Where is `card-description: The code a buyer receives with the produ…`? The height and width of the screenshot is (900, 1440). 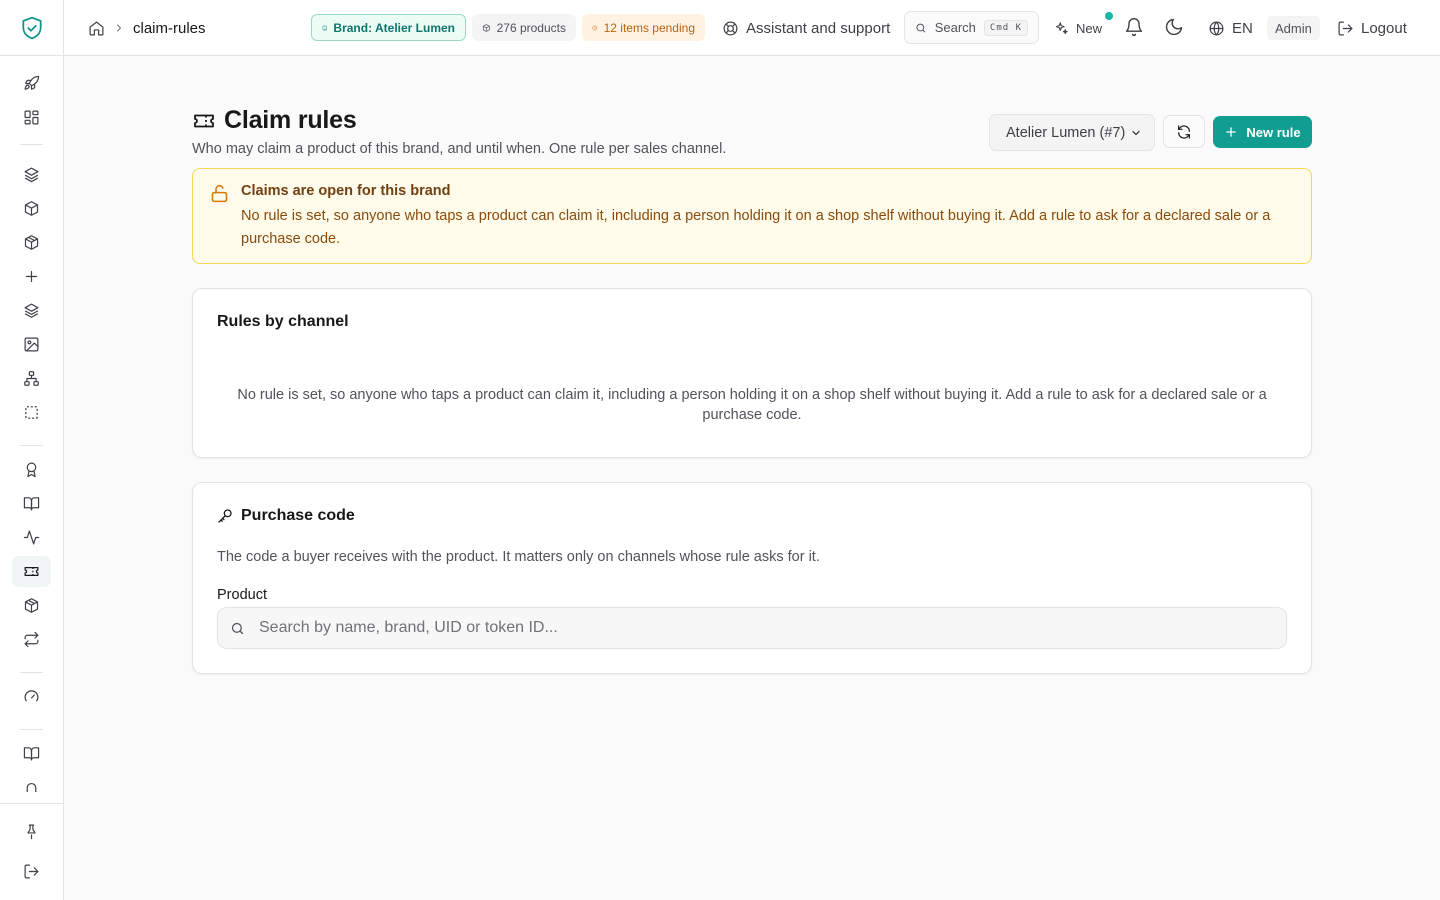 card-description: The code a buyer receives with the produ… is located at coordinates (518, 557).